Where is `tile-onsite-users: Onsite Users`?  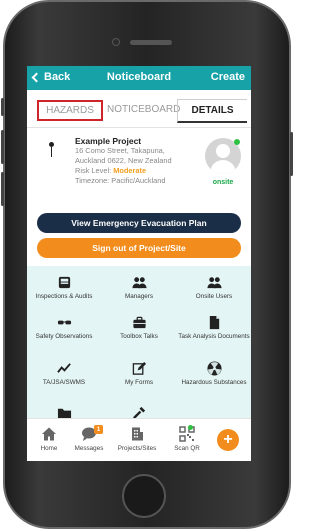
tile-onsite-users: Onsite Users is located at coordinates (214, 287).